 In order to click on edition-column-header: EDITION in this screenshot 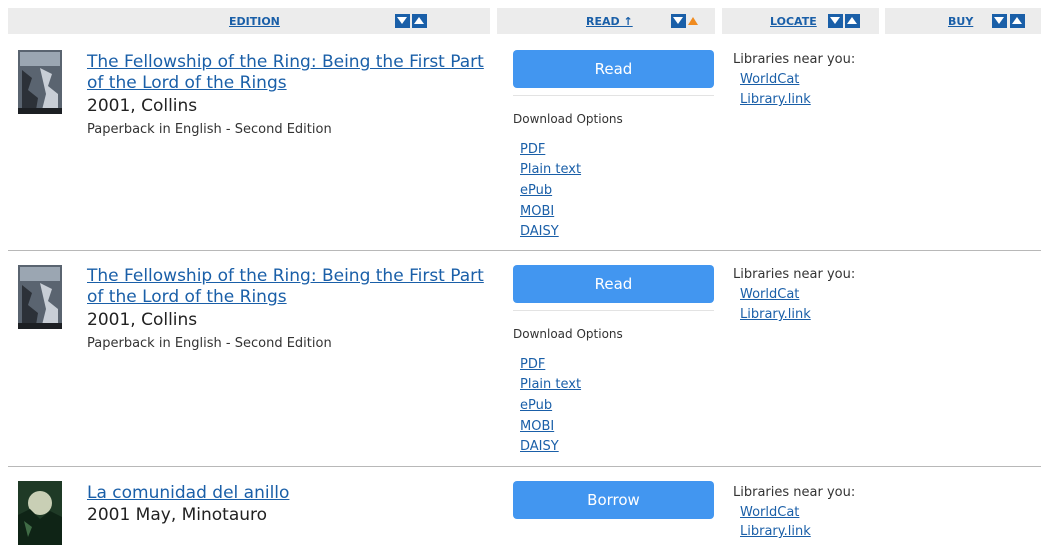, I will do `click(249, 21)`.